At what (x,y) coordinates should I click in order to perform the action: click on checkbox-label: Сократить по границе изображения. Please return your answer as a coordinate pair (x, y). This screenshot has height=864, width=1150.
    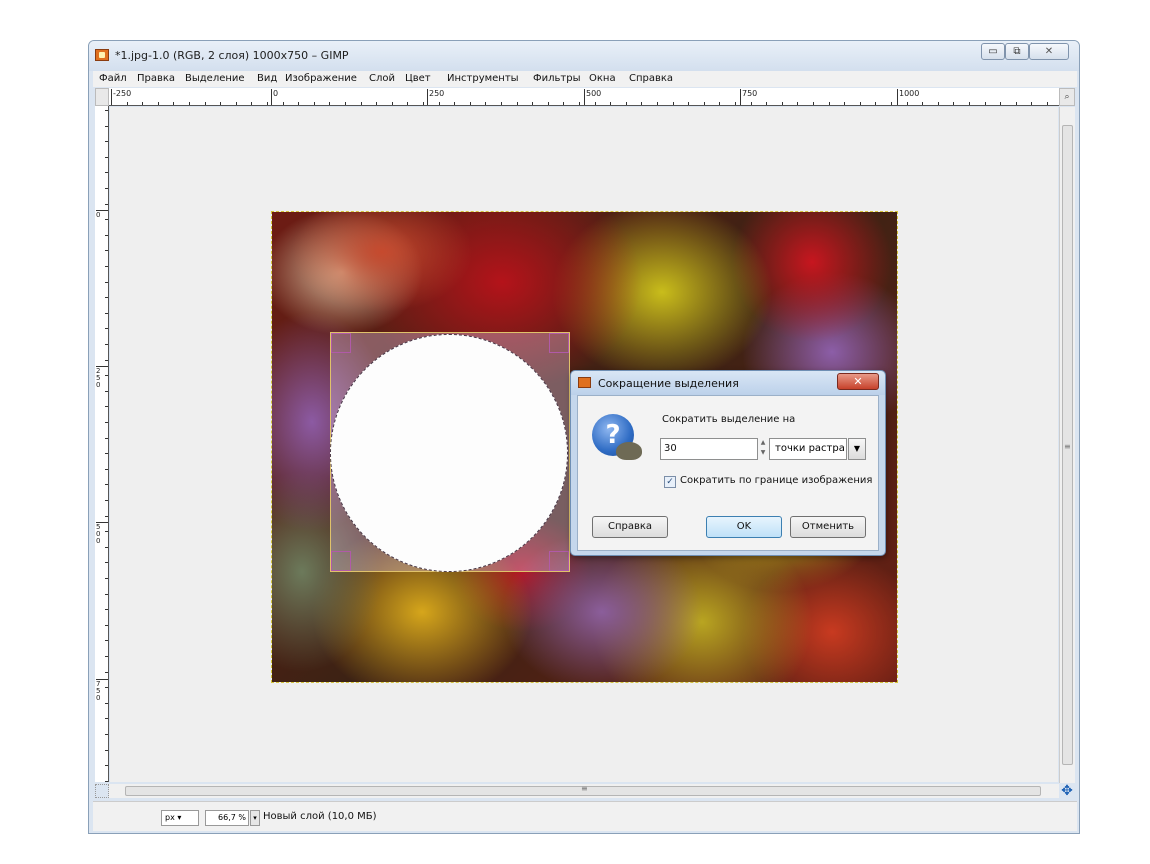
    Looking at the image, I should click on (776, 480).